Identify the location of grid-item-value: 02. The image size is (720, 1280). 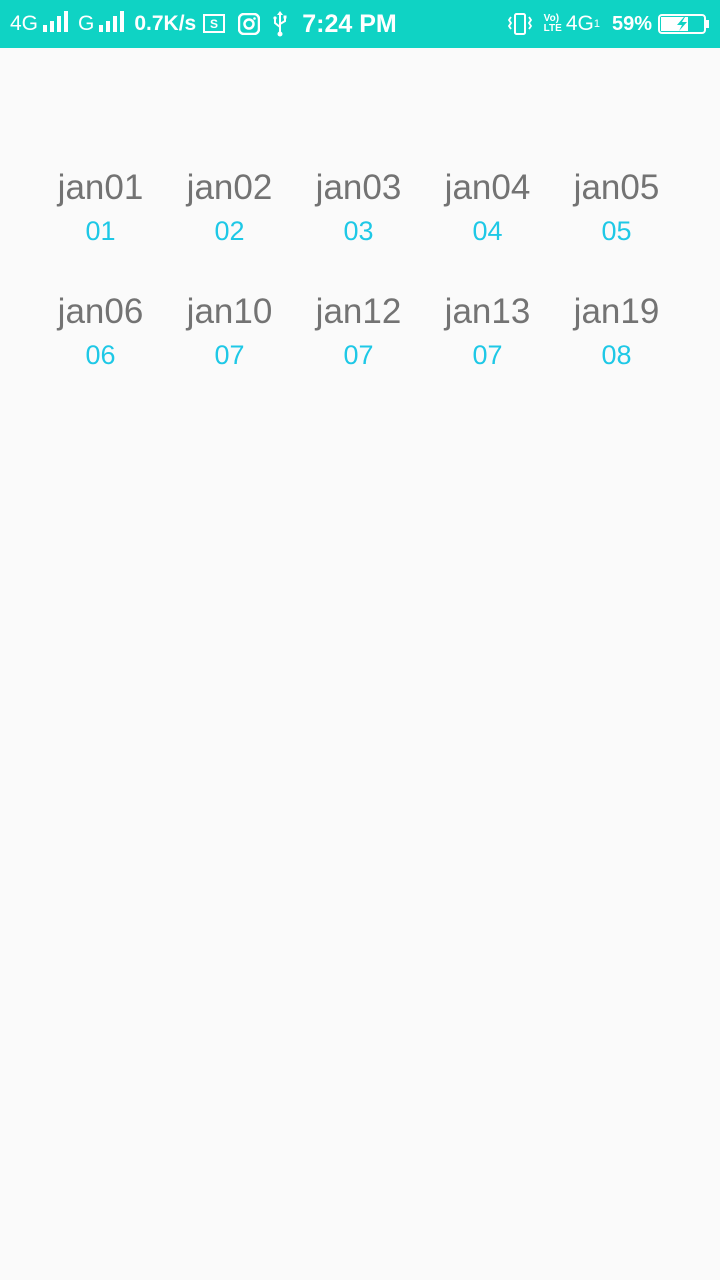
(229, 231).